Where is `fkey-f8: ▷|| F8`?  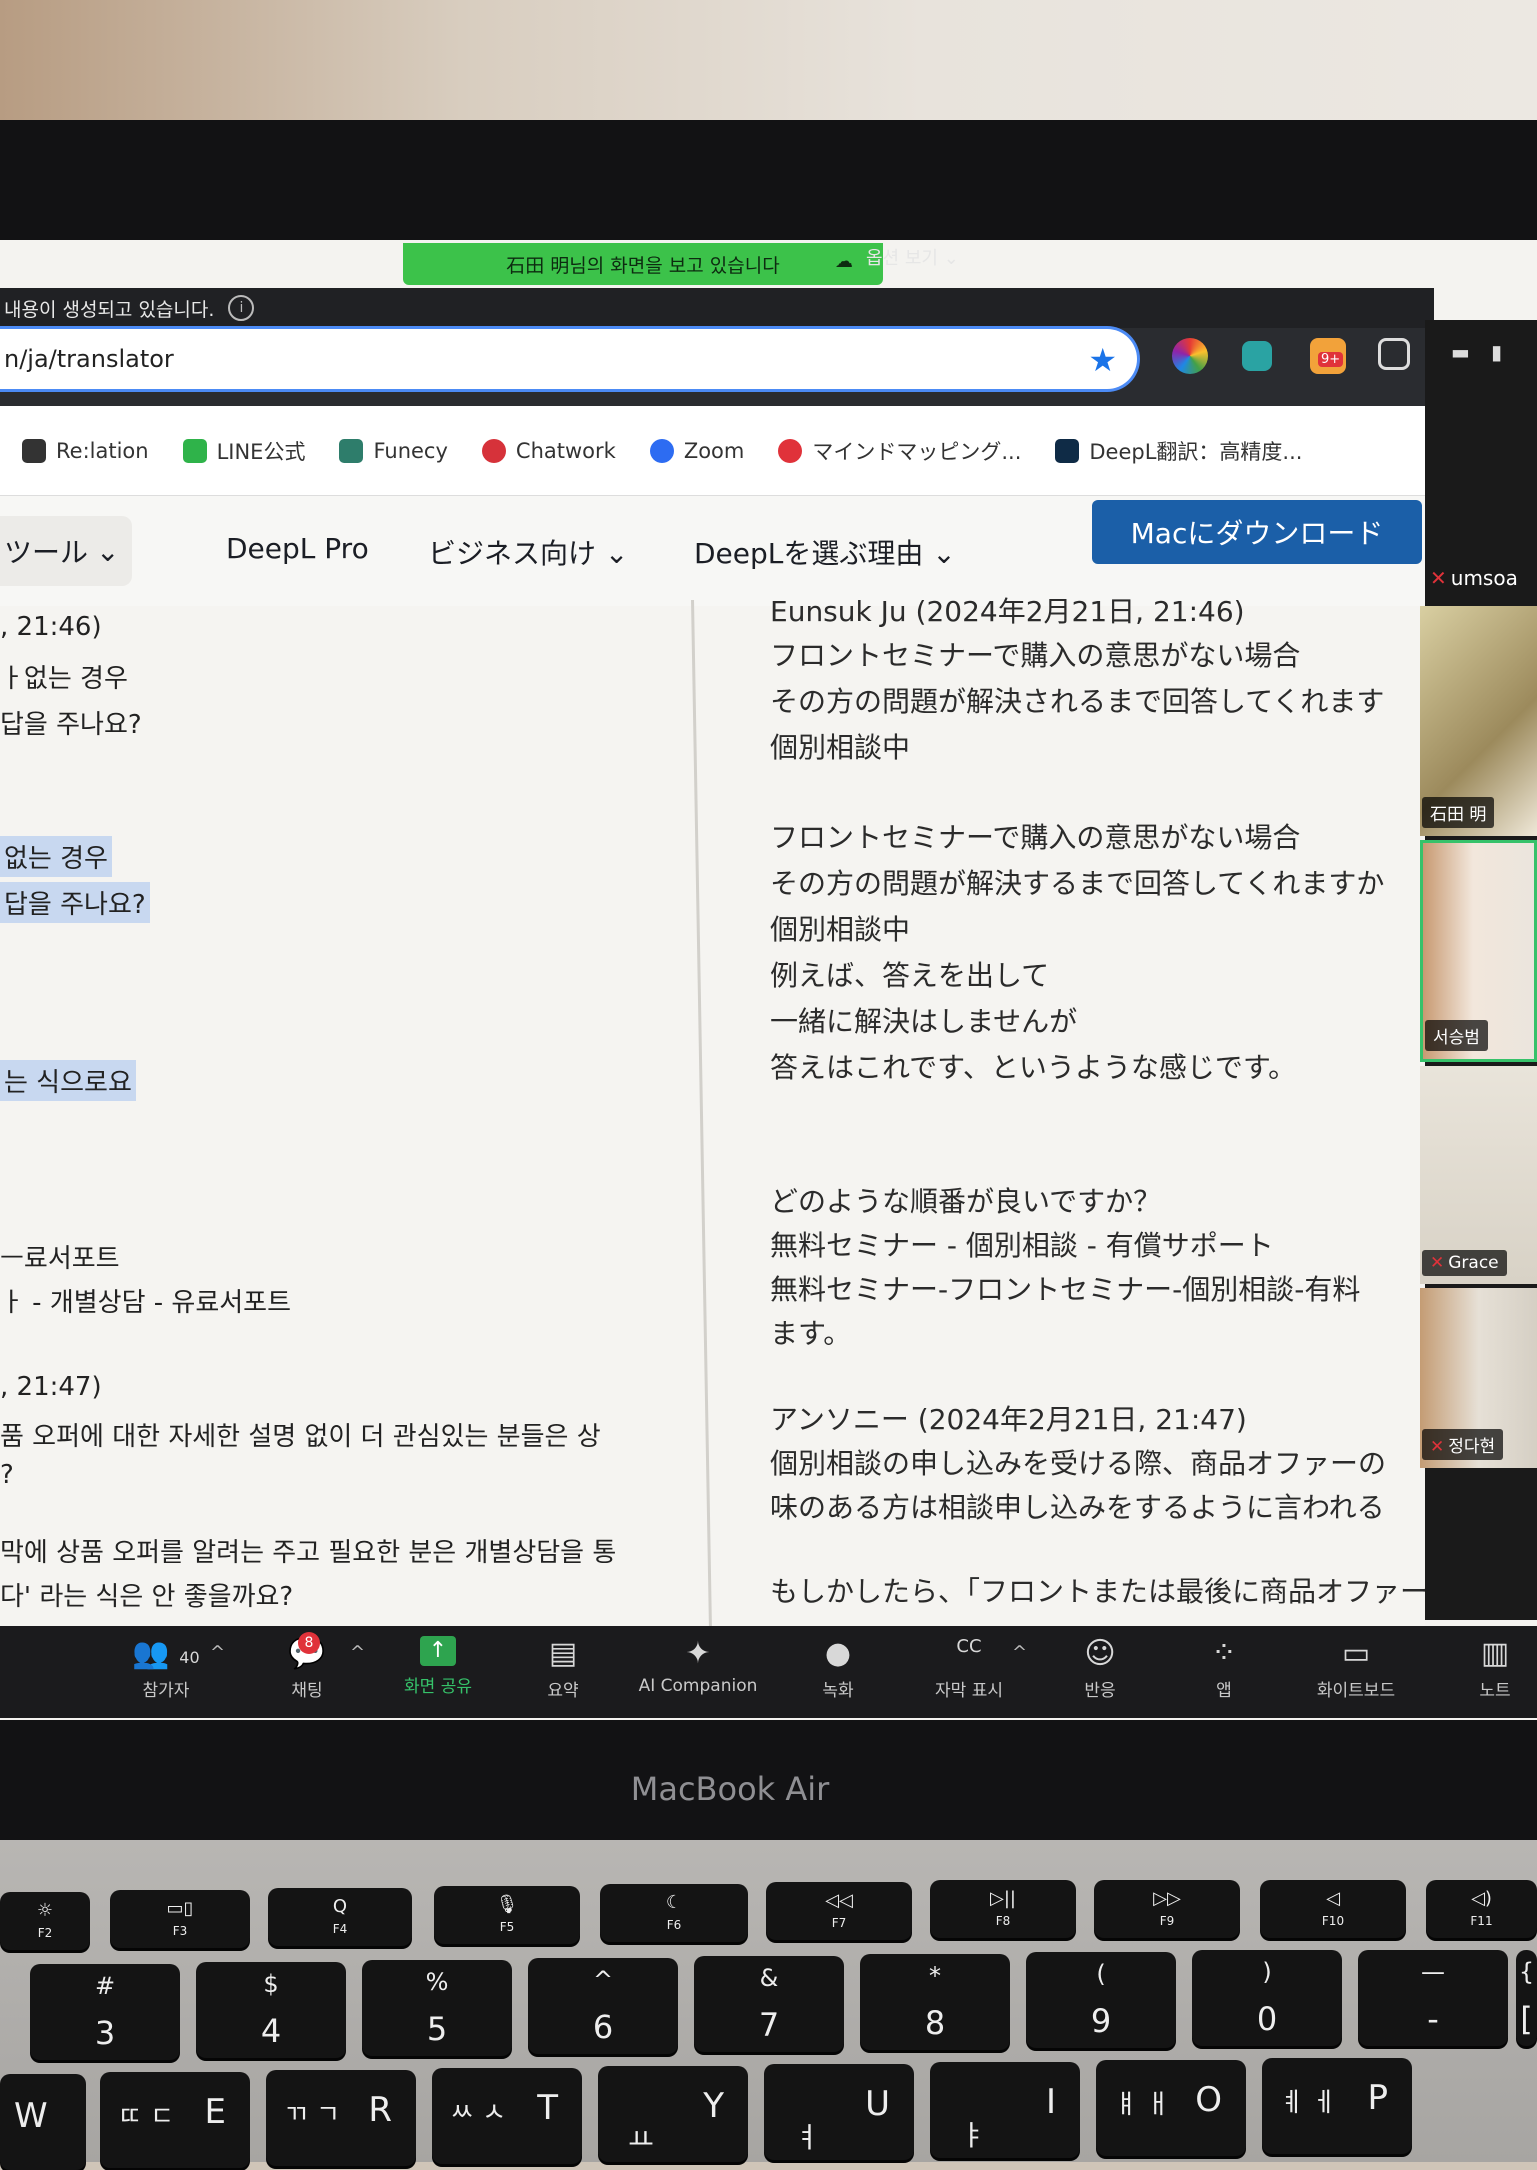
fkey-f8: ▷|| F8 is located at coordinates (1003, 1909).